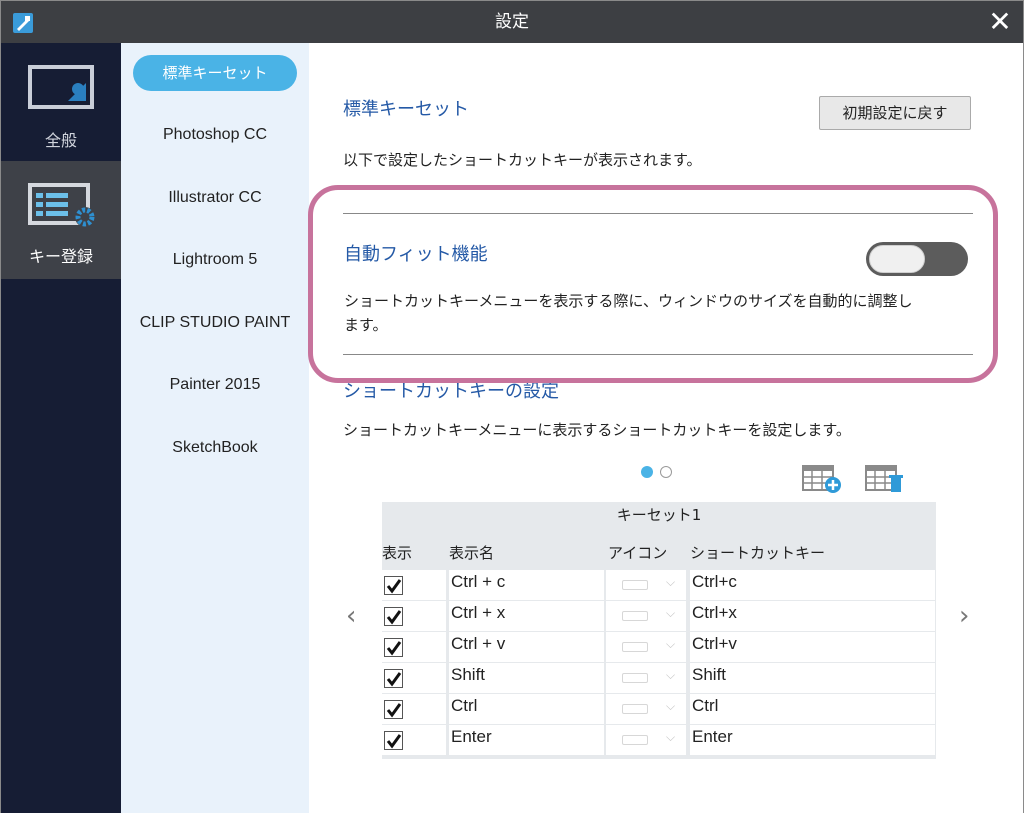 The image size is (1024, 813). What do you see at coordinates (526, 647) in the screenshot?
I see `cell-name: Ctrl + v` at bounding box center [526, 647].